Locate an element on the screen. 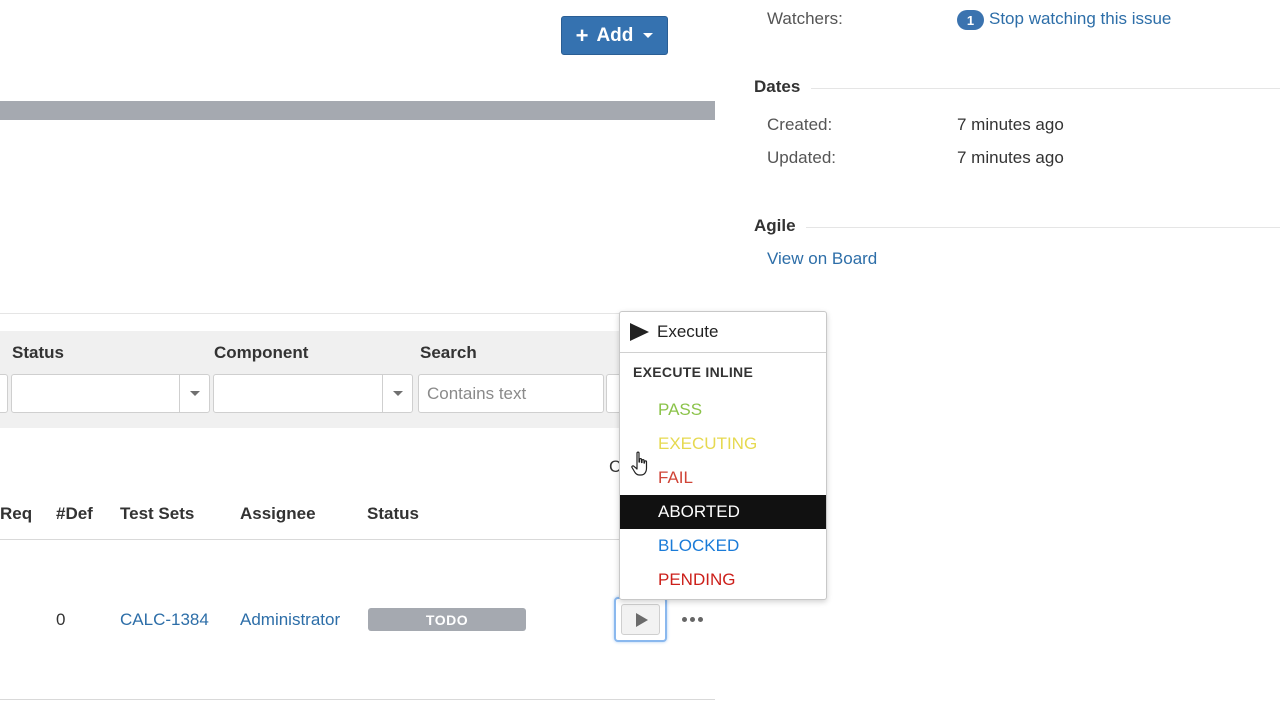  progress-bar is located at coordinates (357, 110).